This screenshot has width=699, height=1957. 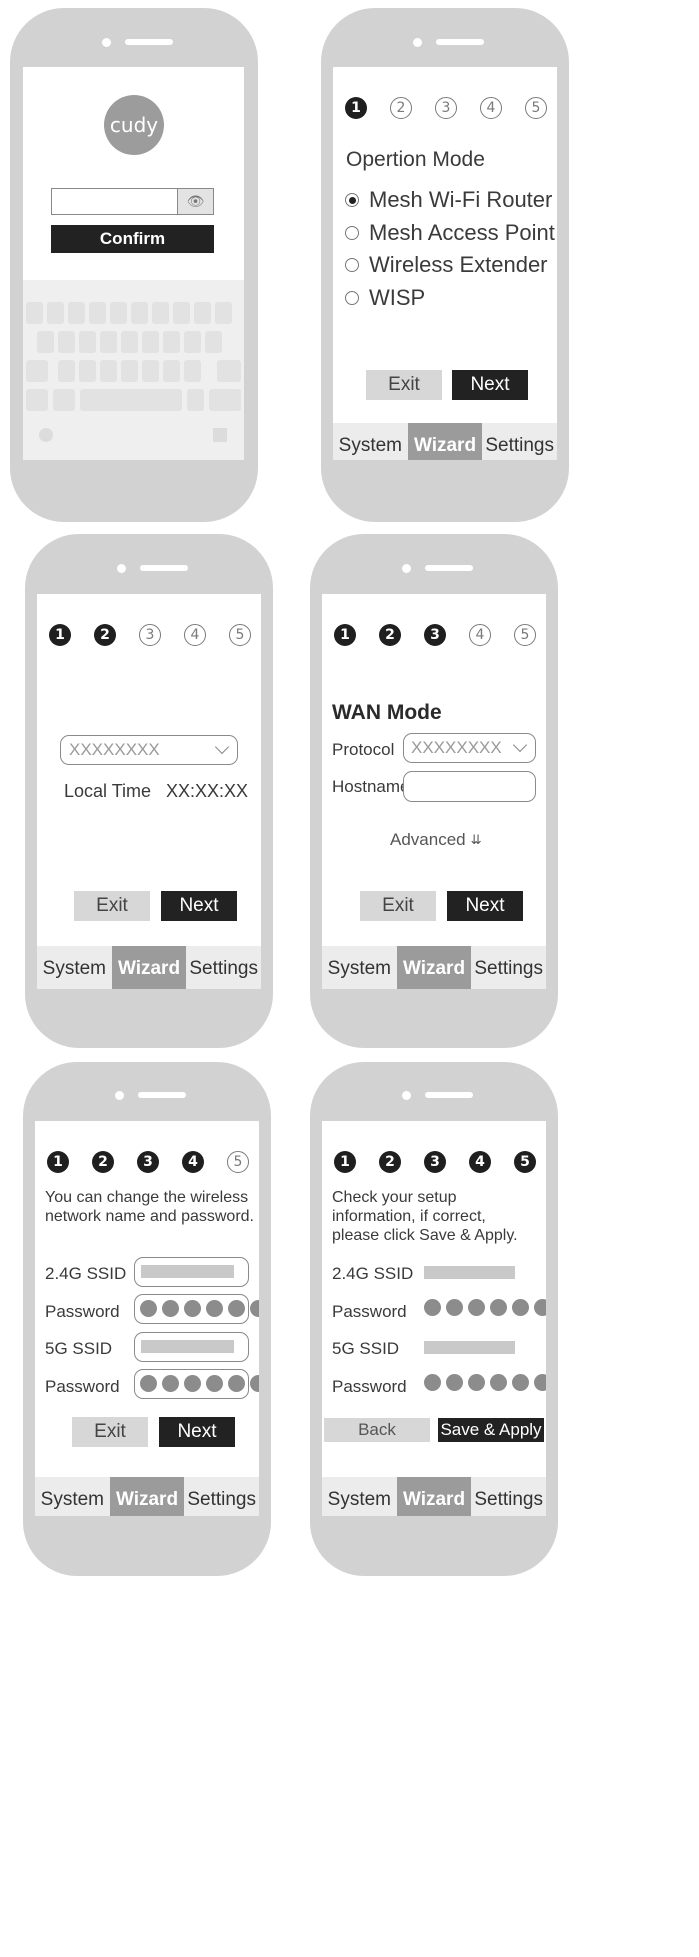 What do you see at coordinates (37, 371) in the screenshot?
I see `shift-key` at bounding box center [37, 371].